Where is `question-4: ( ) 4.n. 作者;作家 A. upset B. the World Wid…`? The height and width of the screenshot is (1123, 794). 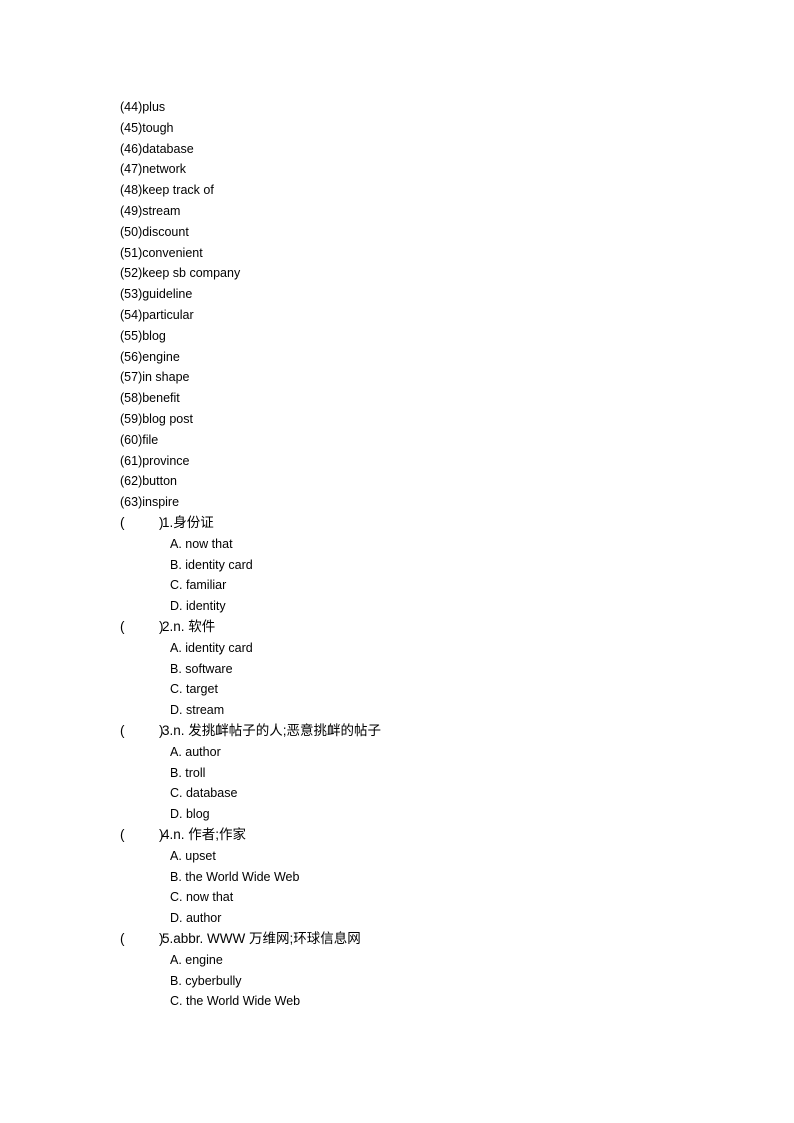
question-4: ( ) 4.n. 作者;作家 A. upset B. the World Wid… is located at coordinates (210, 877).